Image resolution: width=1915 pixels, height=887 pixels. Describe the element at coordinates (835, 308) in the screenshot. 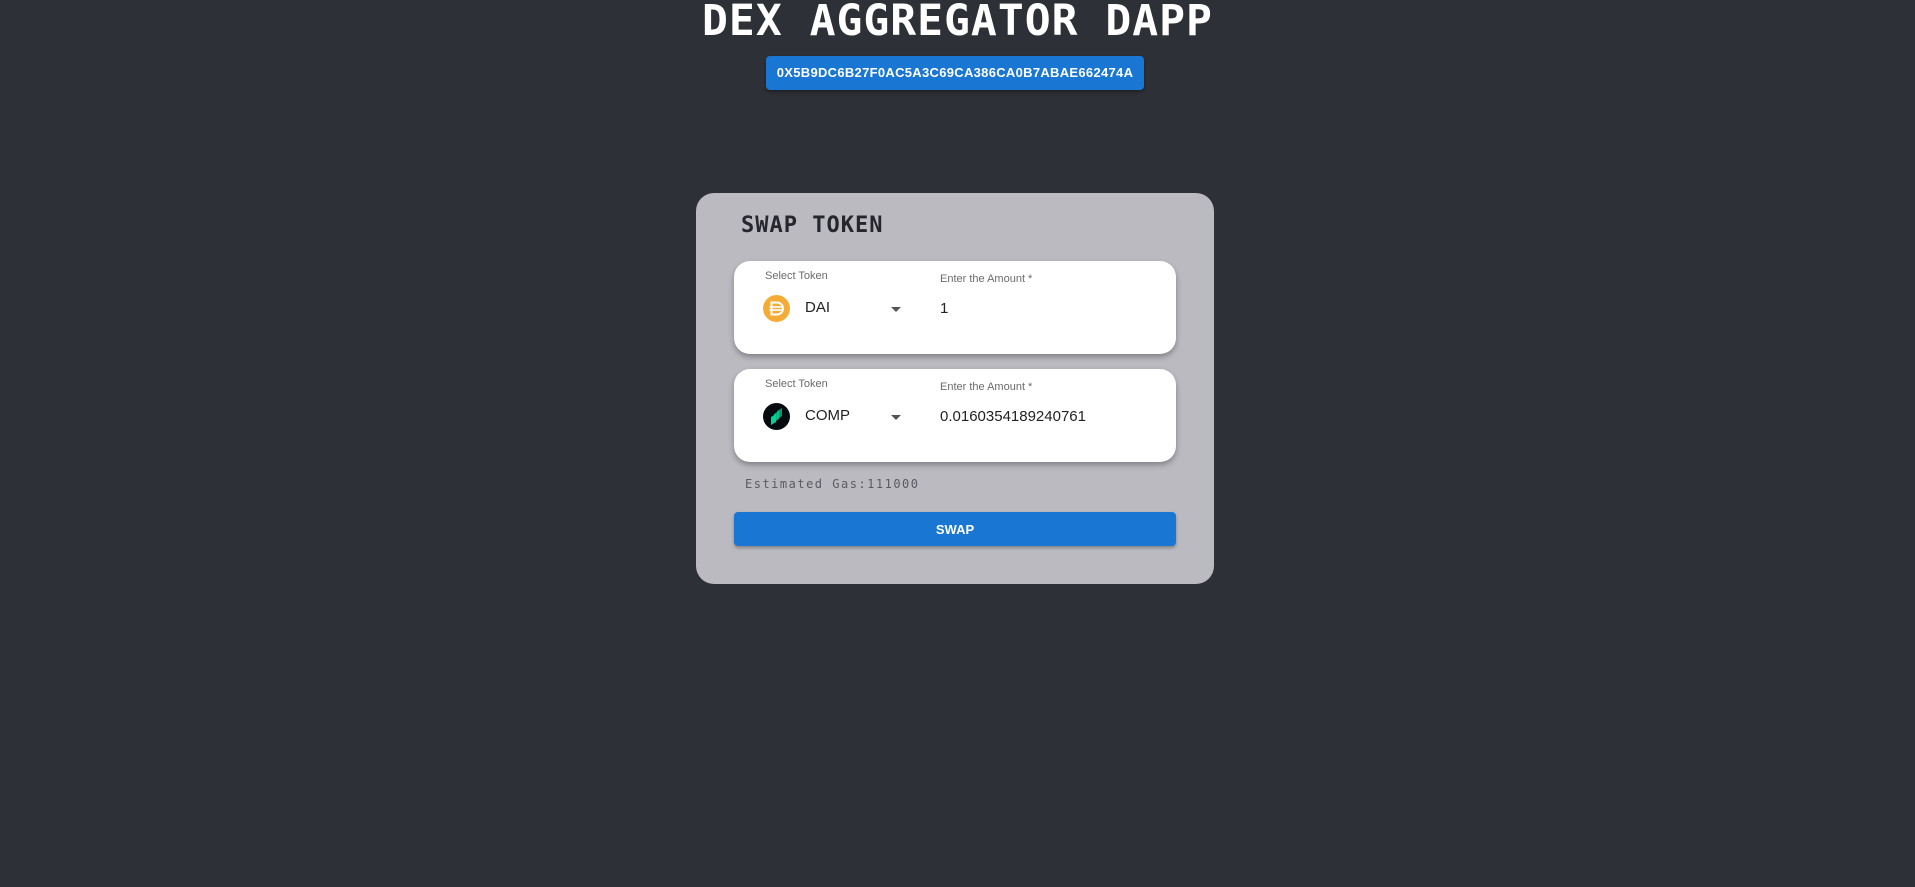

I see `from-token-select: DAI` at that location.